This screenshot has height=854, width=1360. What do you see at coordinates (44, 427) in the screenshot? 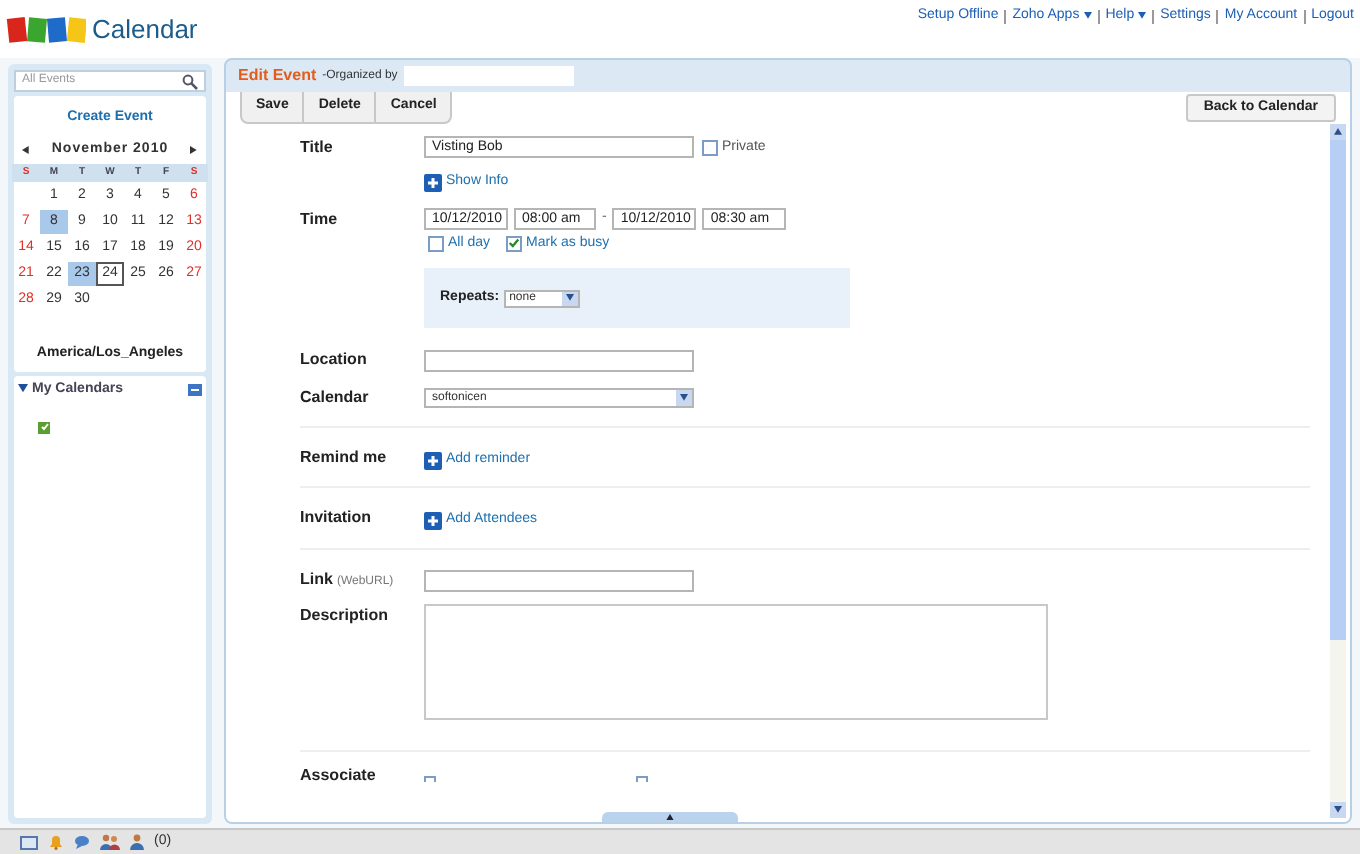
I see `calendar-checkbox` at bounding box center [44, 427].